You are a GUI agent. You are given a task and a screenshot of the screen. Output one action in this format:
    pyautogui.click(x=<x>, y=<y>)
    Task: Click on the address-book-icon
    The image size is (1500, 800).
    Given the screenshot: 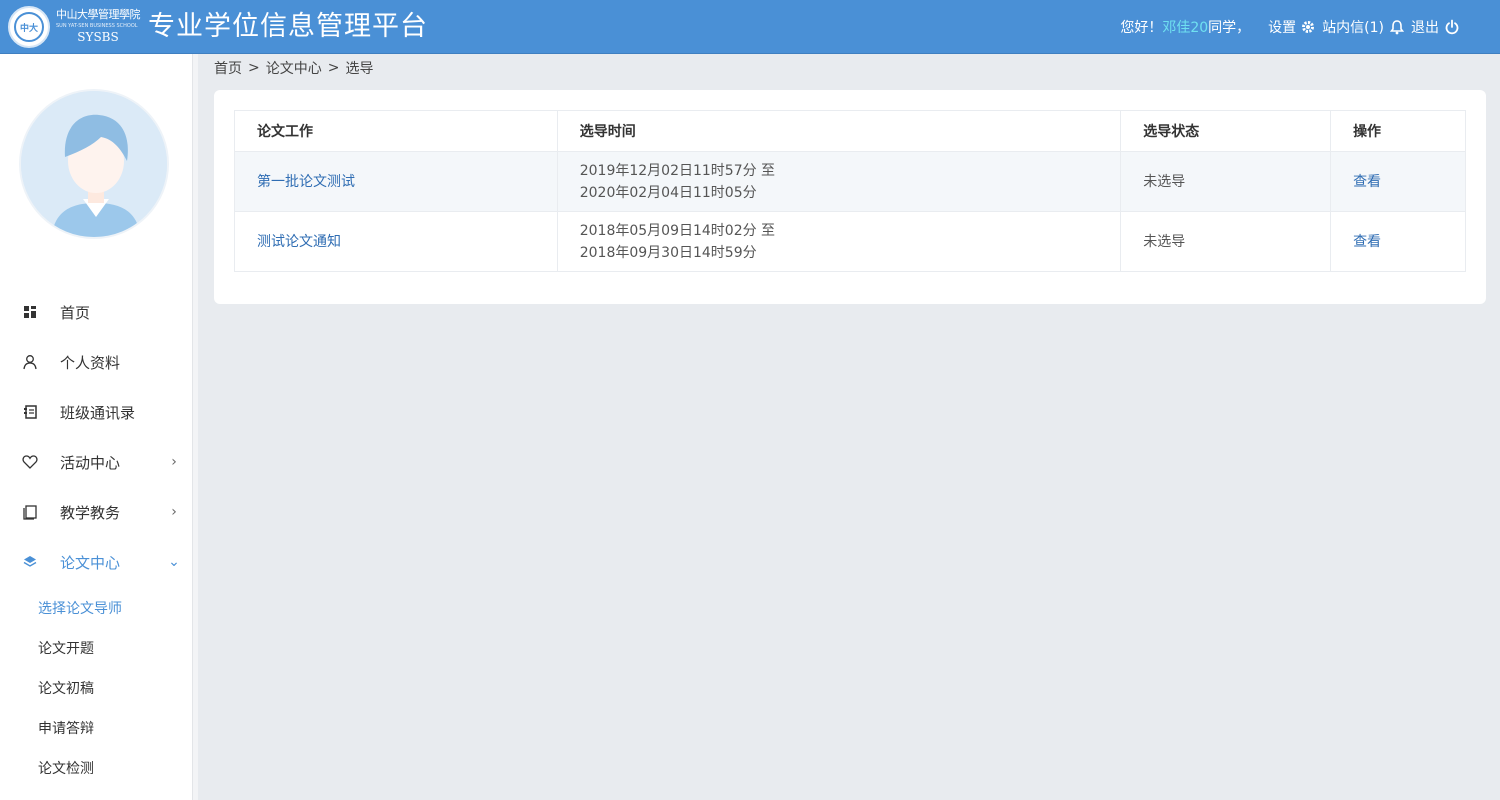 What is the action you would take?
    pyautogui.click(x=30, y=412)
    